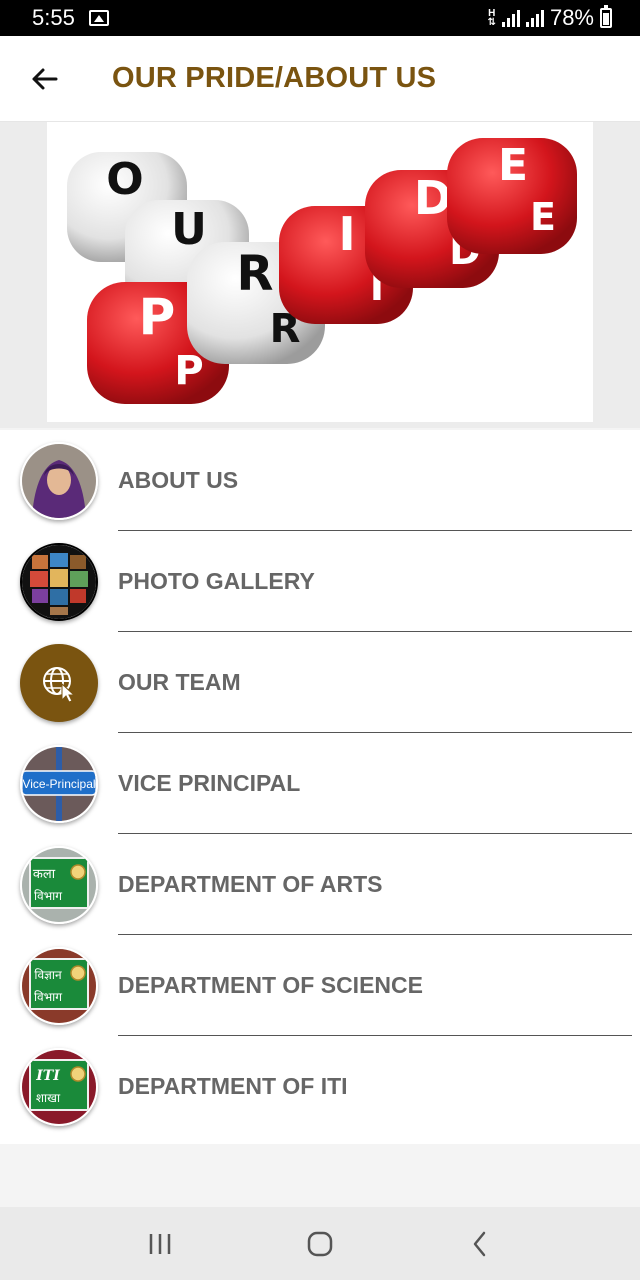 The image size is (640, 1280). I want to click on recents-button, so click(160, 1244).